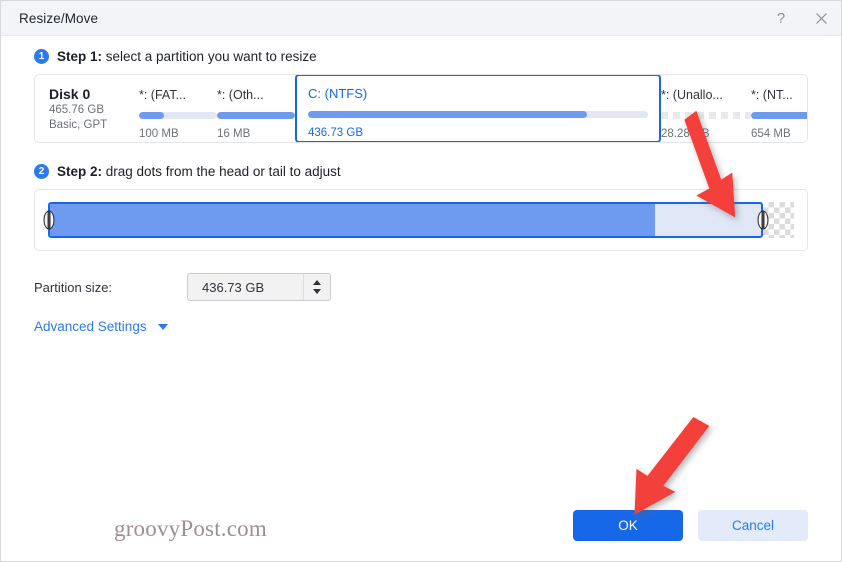 The width and height of the screenshot is (842, 562). What do you see at coordinates (478, 108) in the screenshot?
I see `partition-item-selected: C: (NTFS) 436.73 GB` at bounding box center [478, 108].